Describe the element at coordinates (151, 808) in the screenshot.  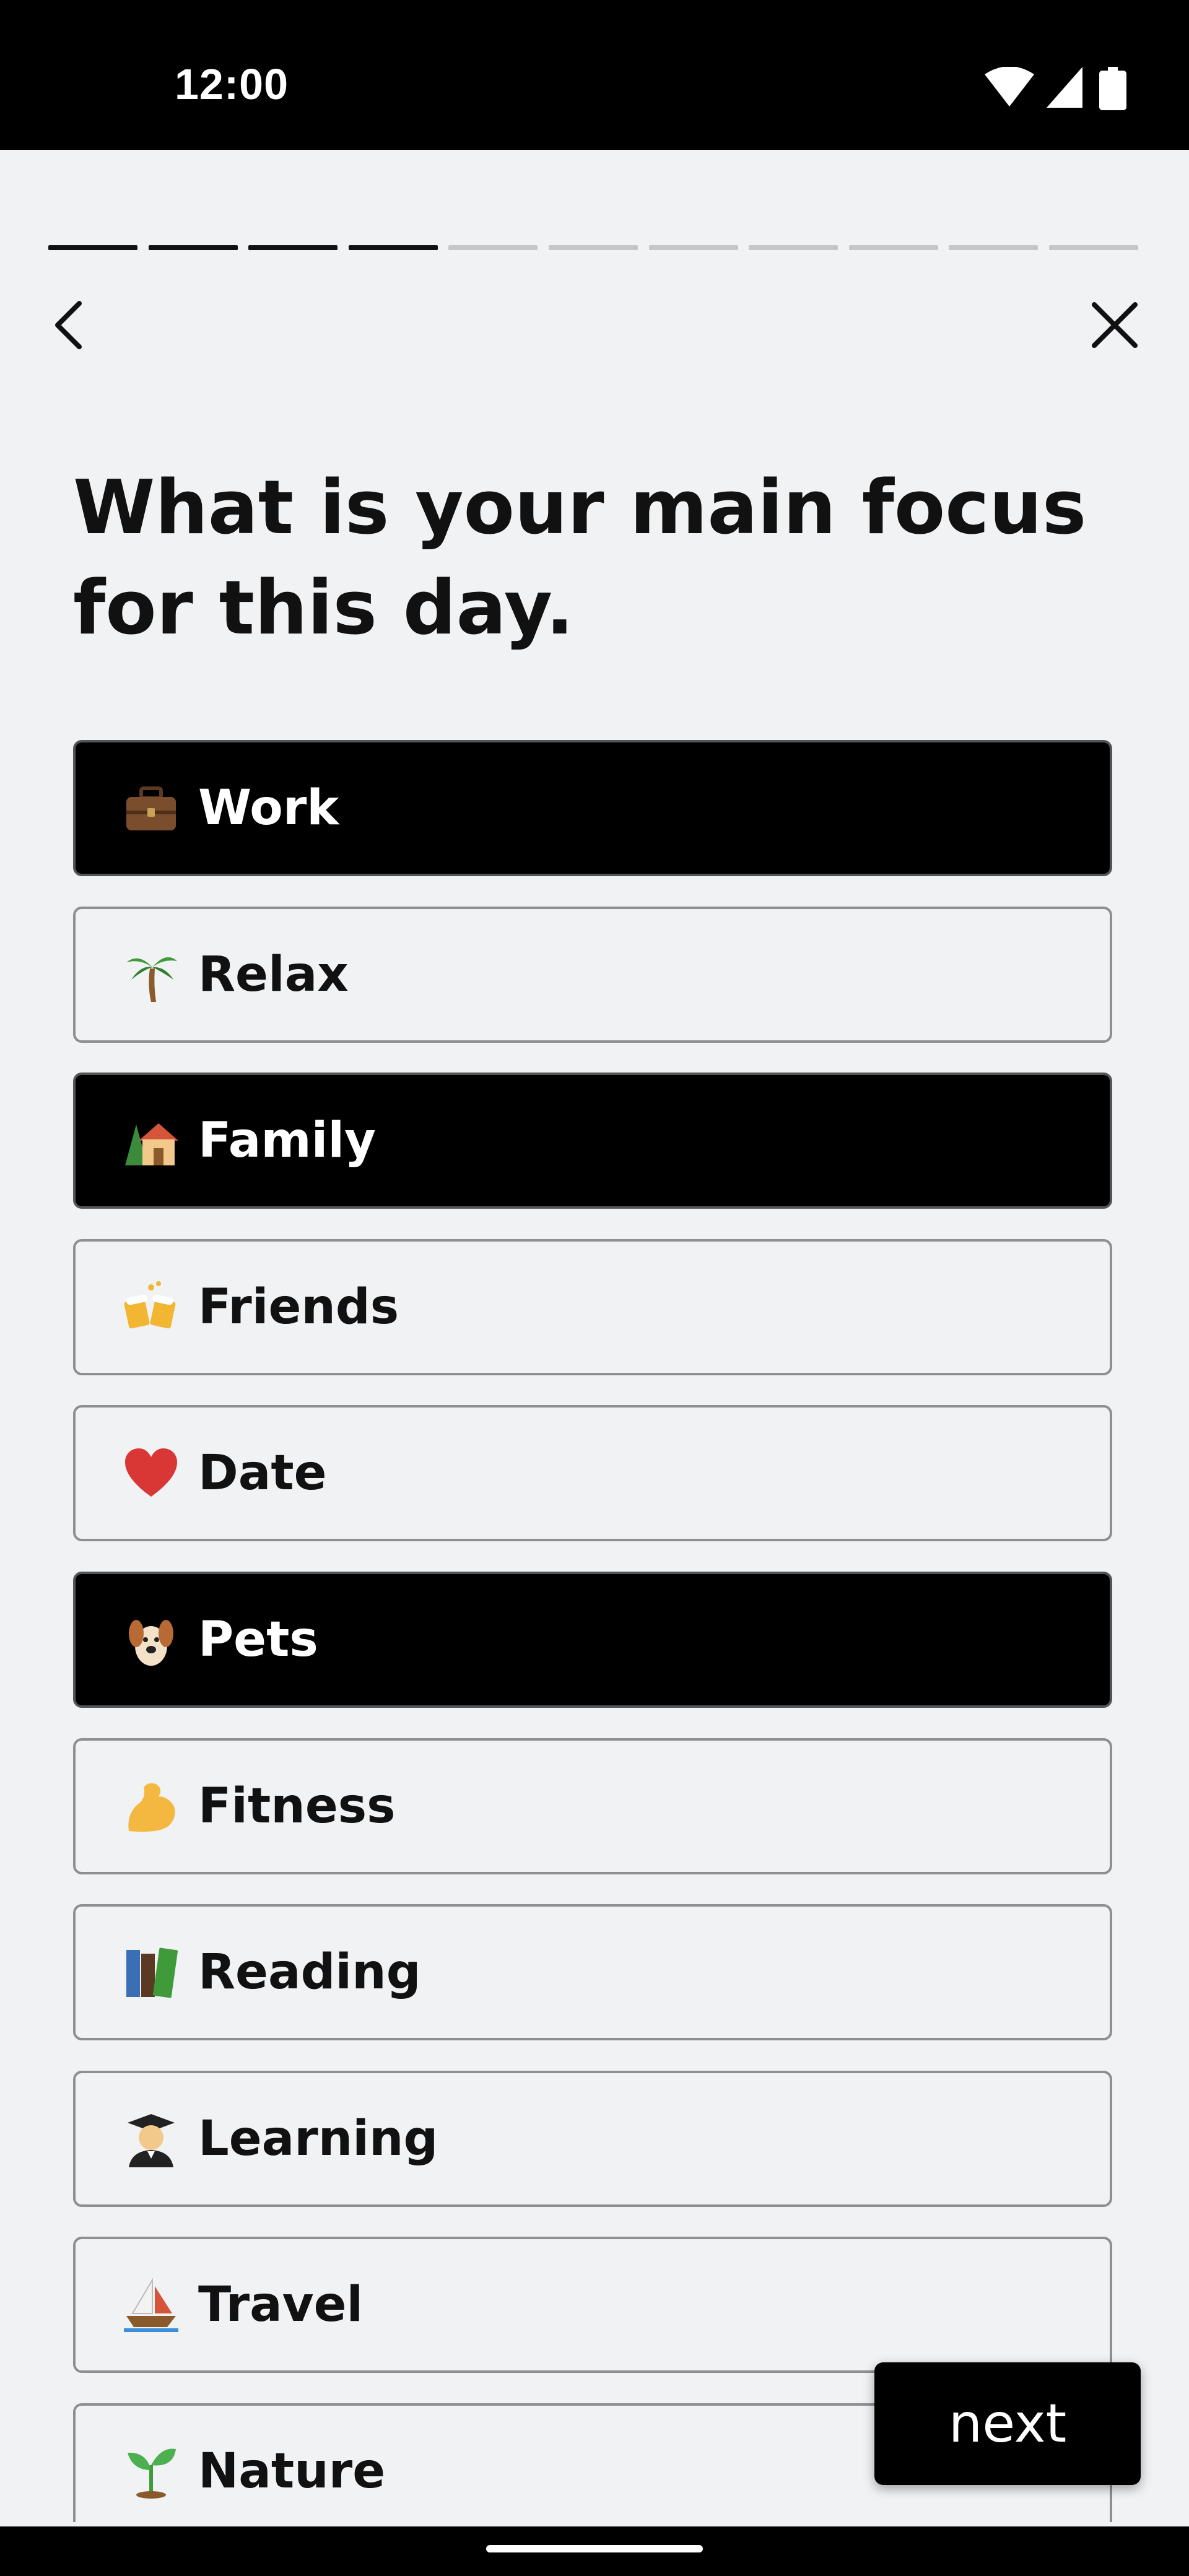
I see `briefcase-icon` at that location.